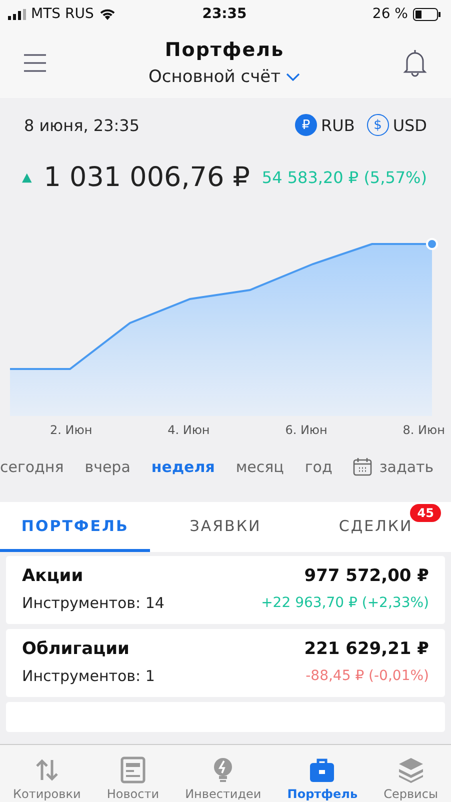  I want to click on asset-value: 977 572,00 ₽, so click(366, 576).